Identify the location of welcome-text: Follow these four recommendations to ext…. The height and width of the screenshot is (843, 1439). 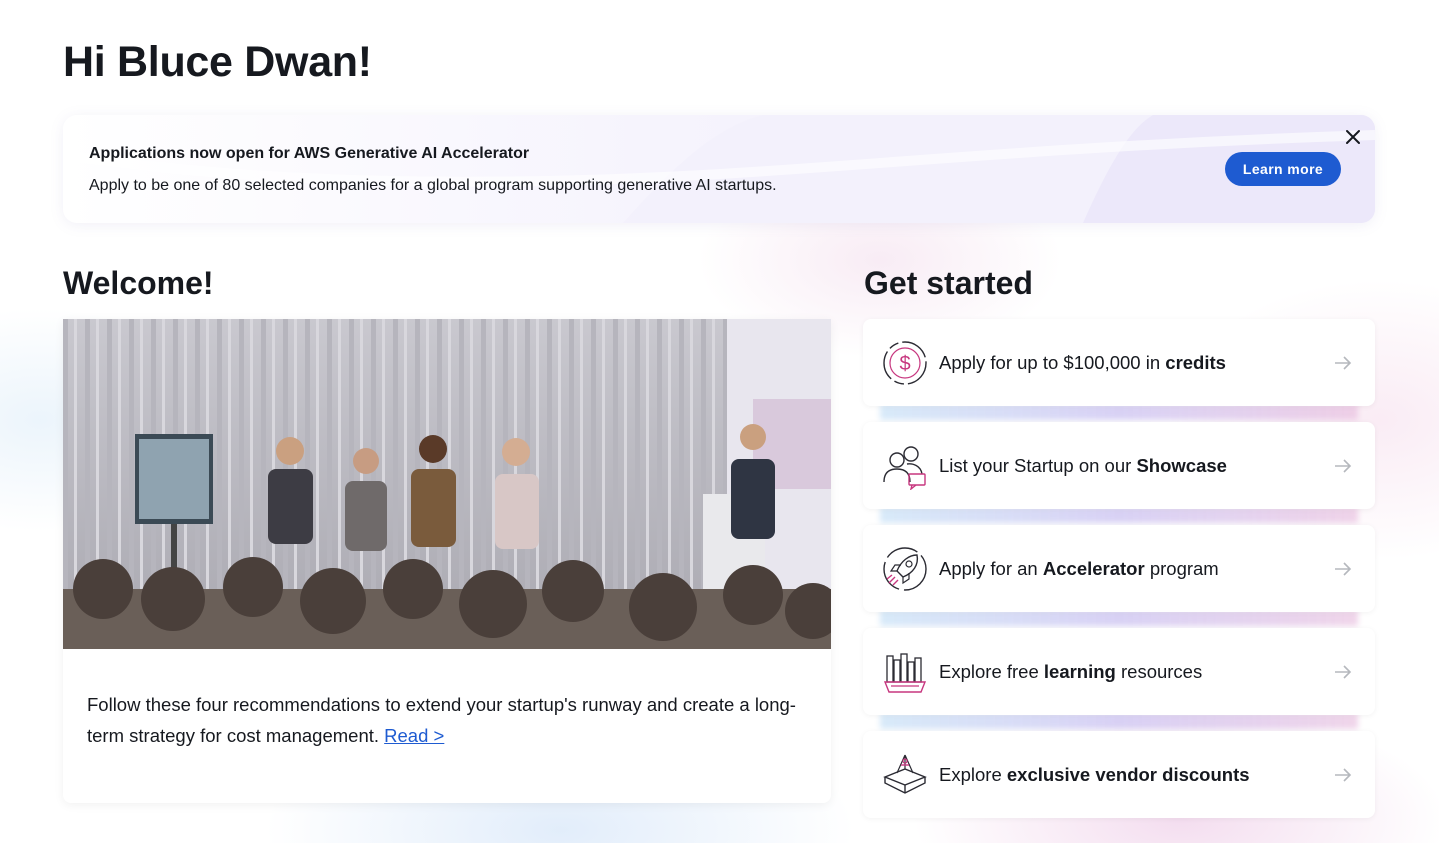
(447, 720).